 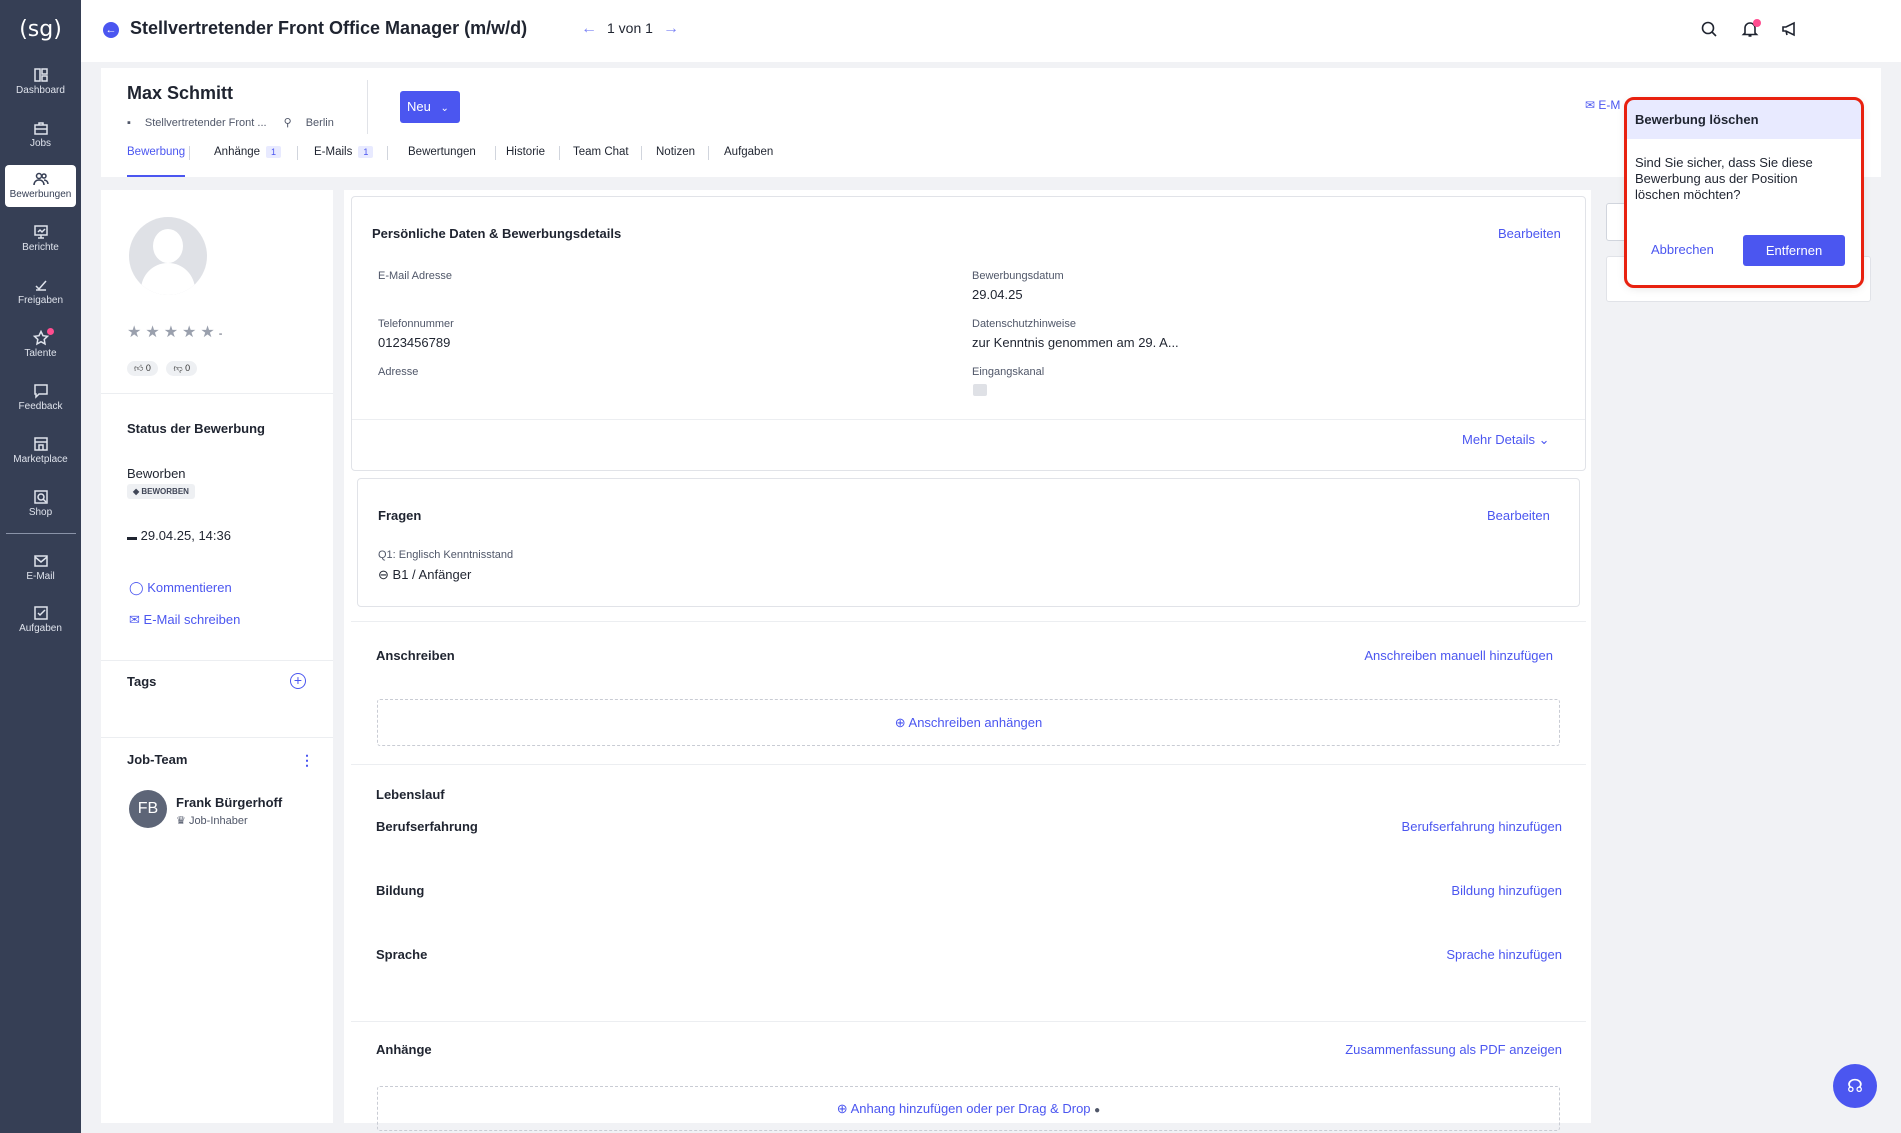 I want to click on search-icon, so click(x=1709, y=29).